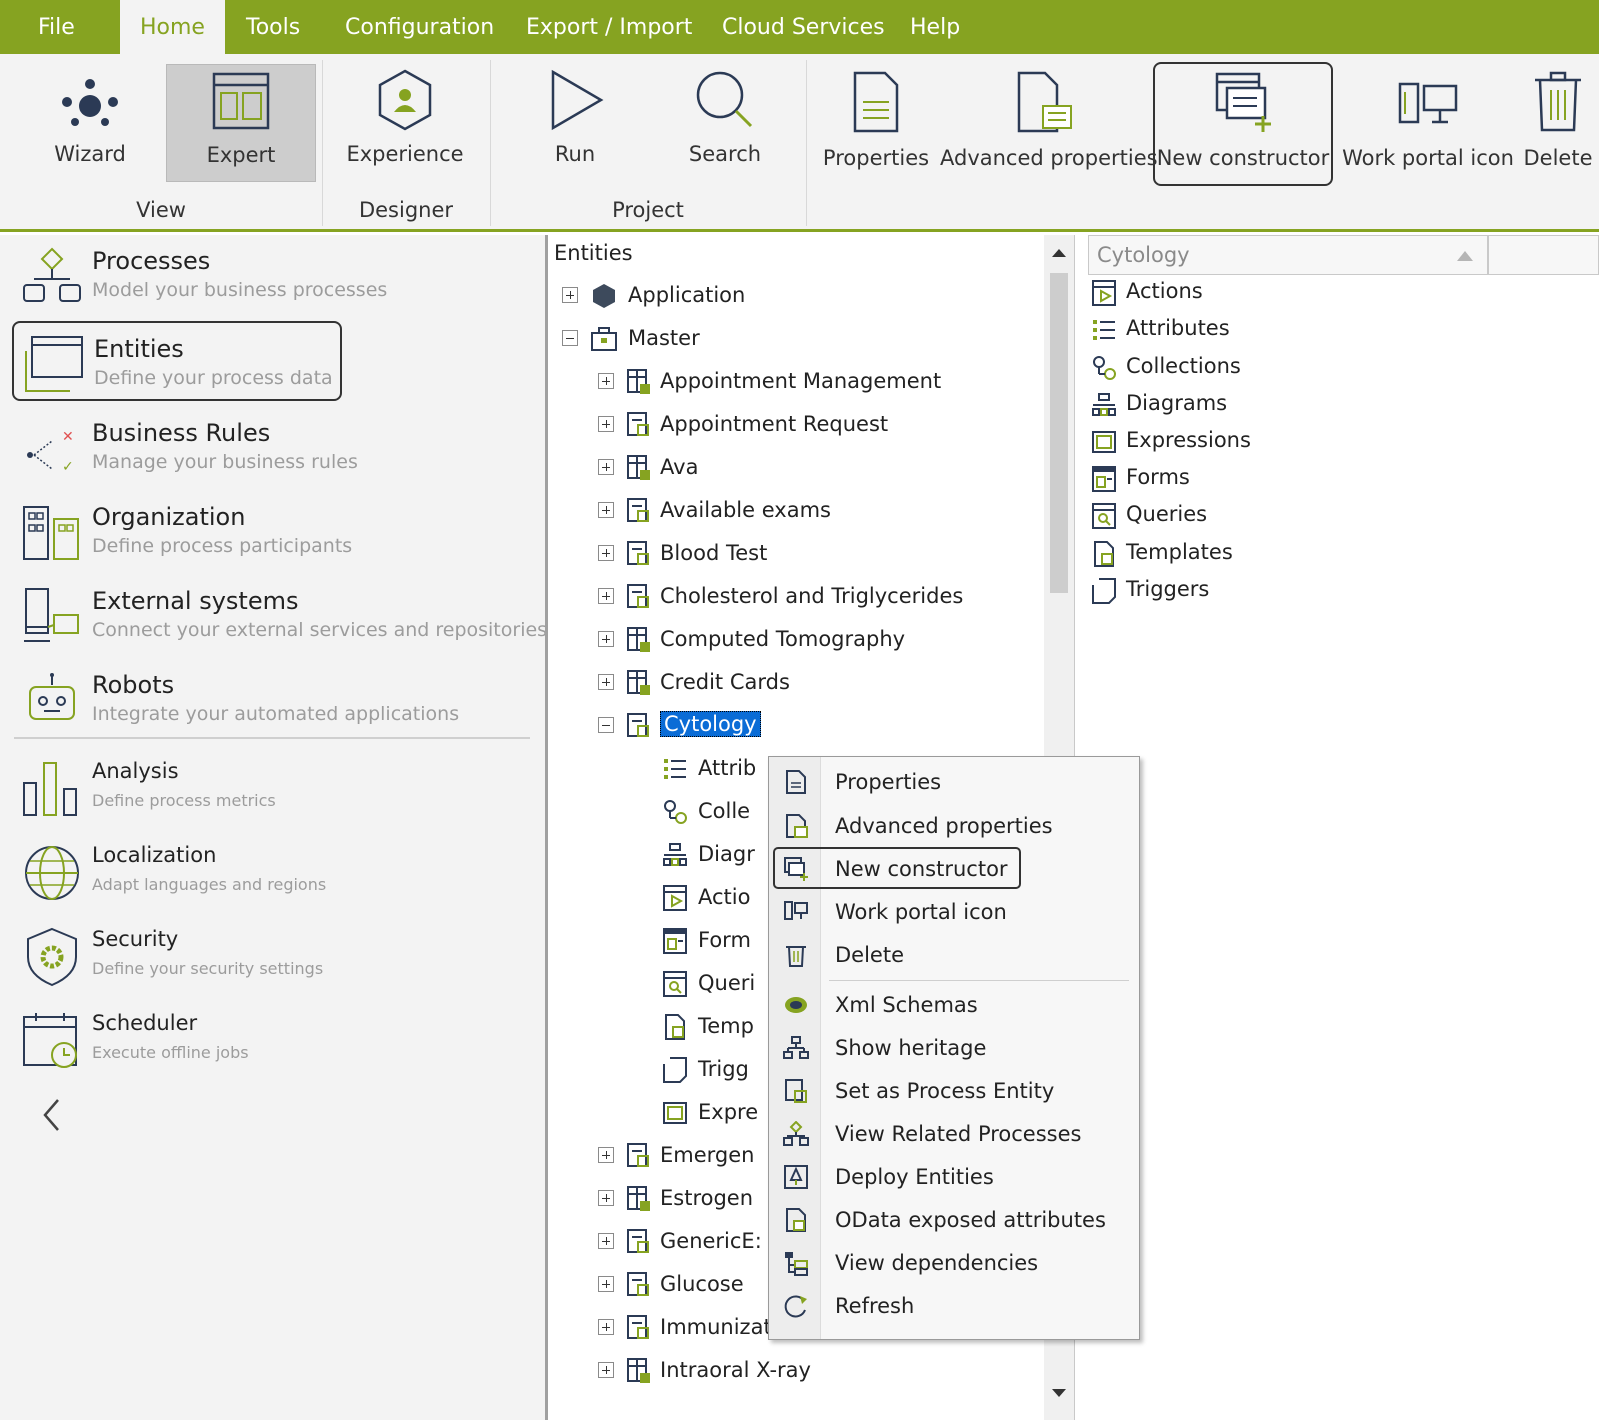 This screenshot has width=1599, height=1420. What do you see at coordinates (726, 854) in the screenshot?
I see `tree-node-label: Diagr` at bounding box center [726, 854].